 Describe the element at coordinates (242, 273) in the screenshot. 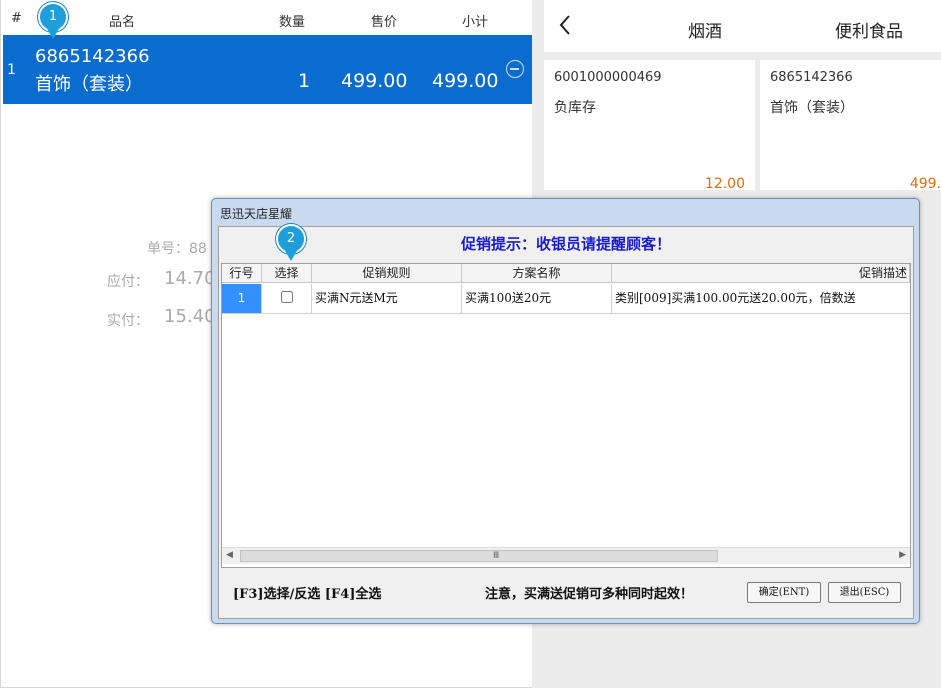

I see `col-header-row-no: 行号` at that location.